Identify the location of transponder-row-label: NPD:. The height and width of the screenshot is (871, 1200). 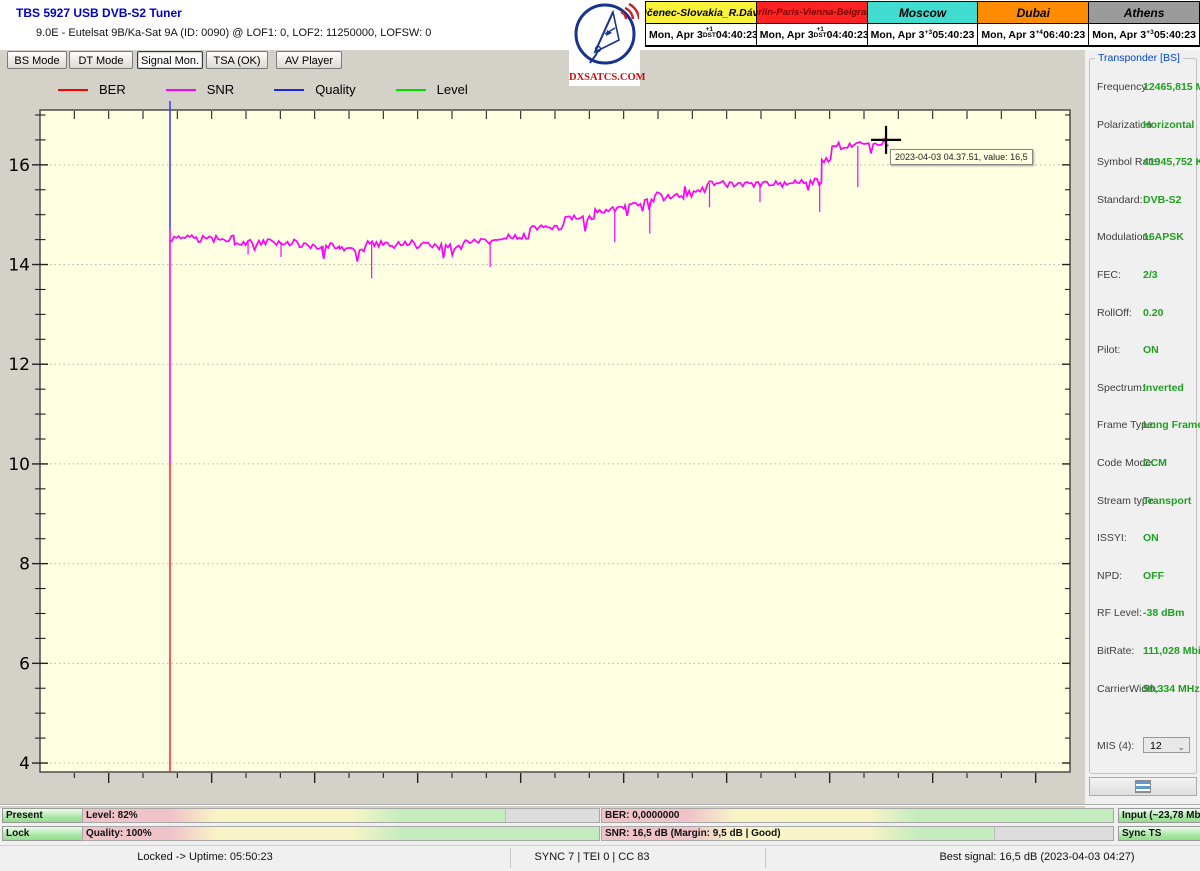
(1110, 575).